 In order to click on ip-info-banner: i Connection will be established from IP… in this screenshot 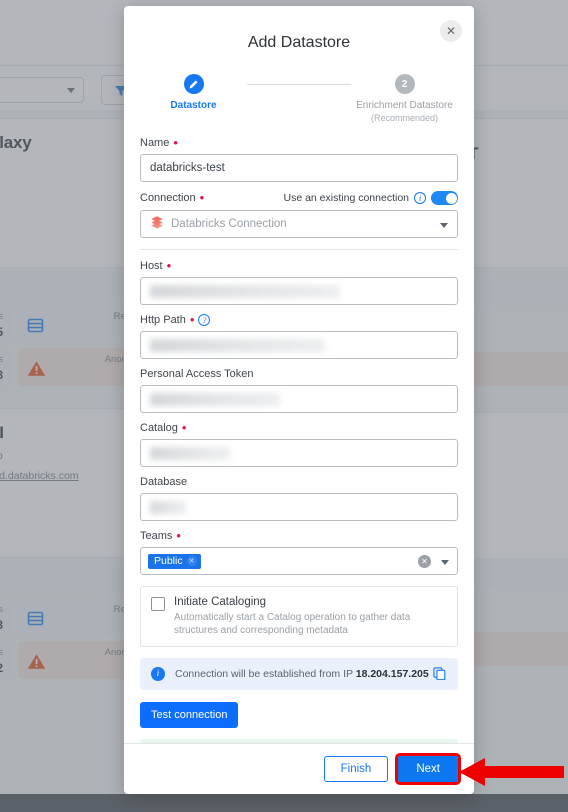, I will do `click(299, 674)`.